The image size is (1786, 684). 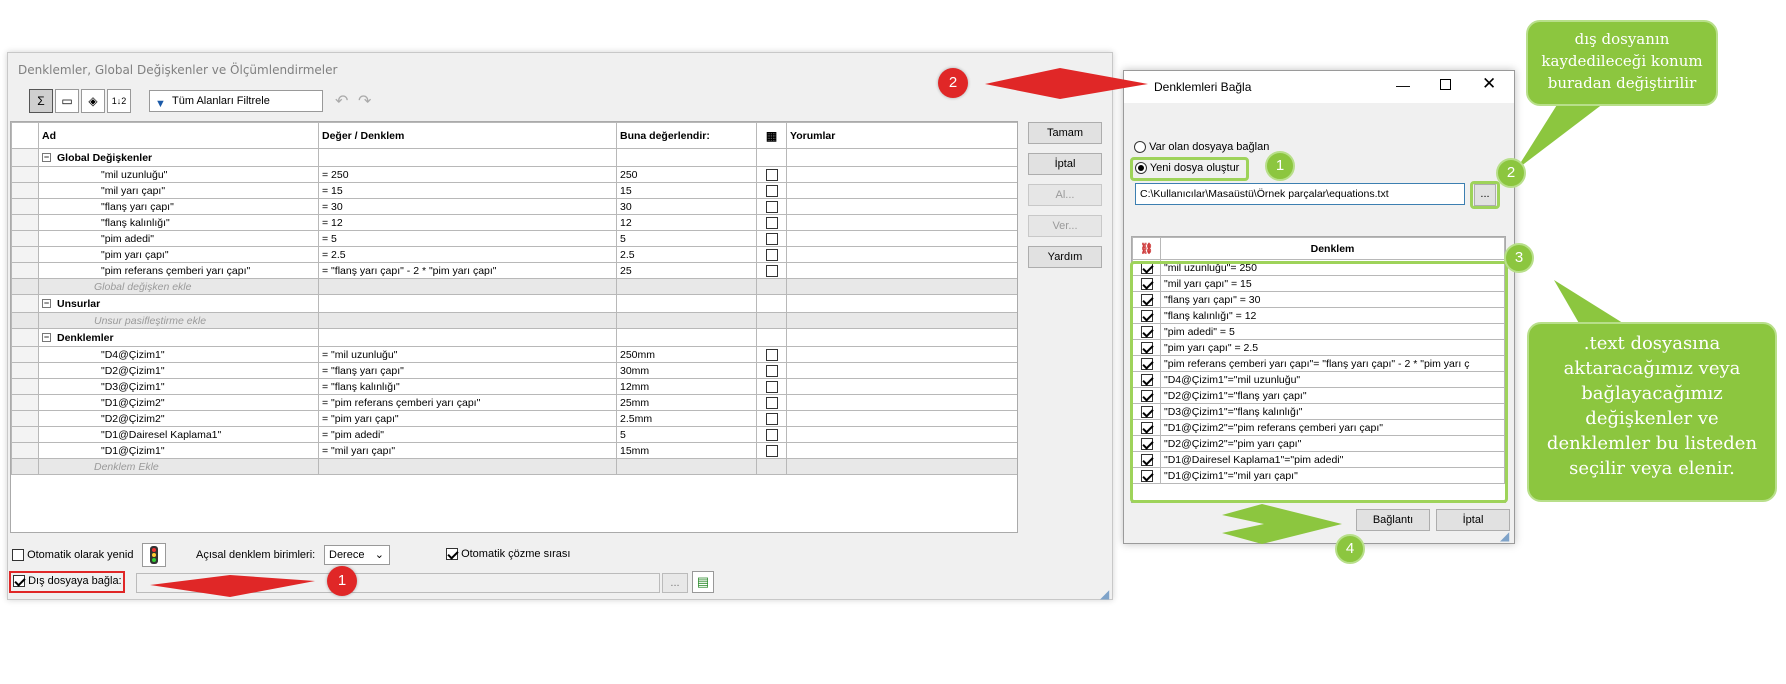 I want to click on callout-tail-top, so click(x=1562, y=135).